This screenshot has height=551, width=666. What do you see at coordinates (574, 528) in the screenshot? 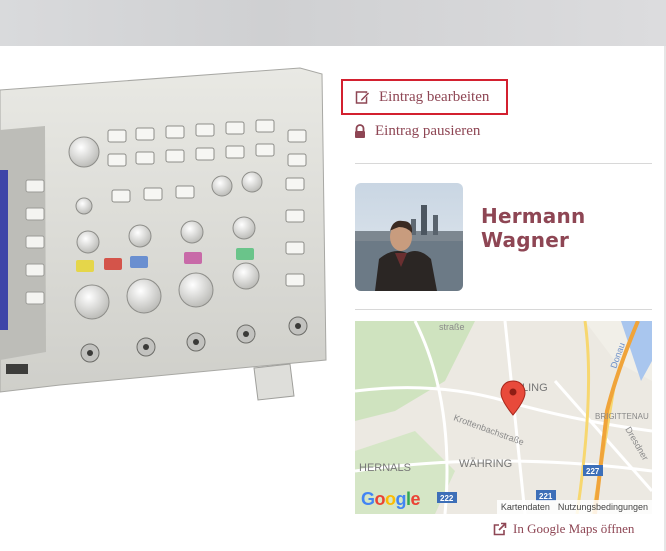
I see `open-google-maps-label: In Google Maps öffnen` at bounding box center [574, 528].